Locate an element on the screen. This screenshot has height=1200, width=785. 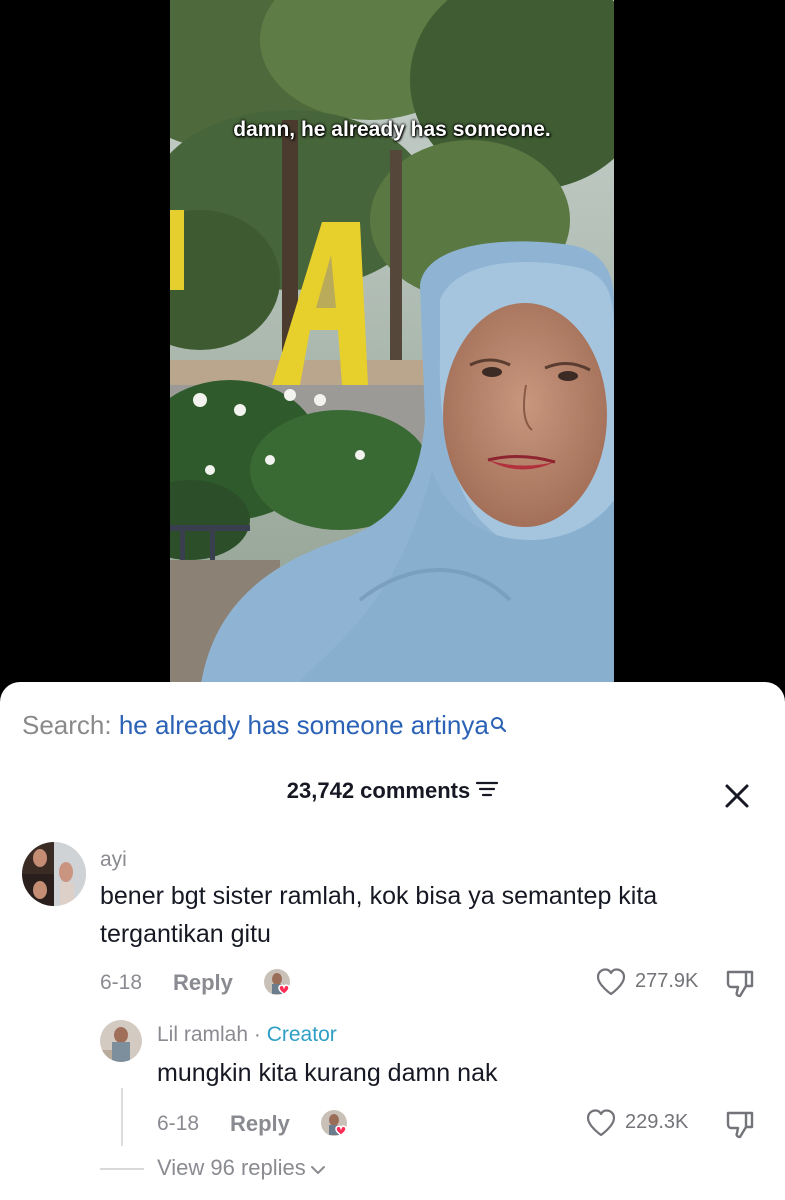
search-prefix-label: Search: is located at coordinates (67, 725).